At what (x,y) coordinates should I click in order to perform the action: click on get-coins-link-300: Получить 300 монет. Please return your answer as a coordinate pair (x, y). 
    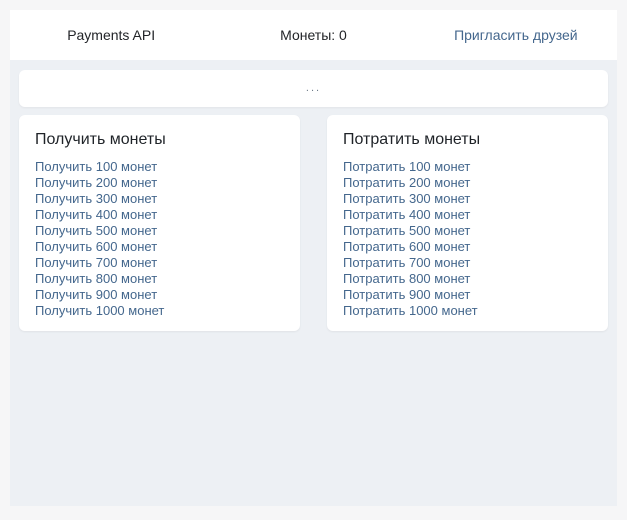
    Looking at the image, I should click on (159, 199).